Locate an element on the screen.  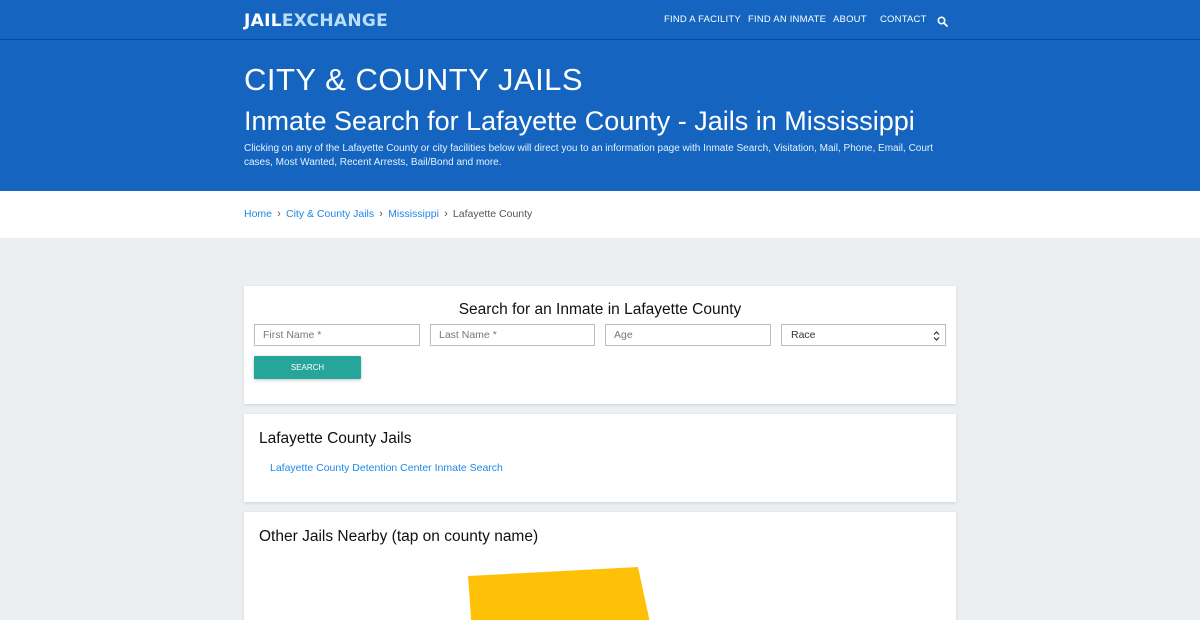
logo-text-exchange: EXCHANGE is located at coordinates (335, 21).